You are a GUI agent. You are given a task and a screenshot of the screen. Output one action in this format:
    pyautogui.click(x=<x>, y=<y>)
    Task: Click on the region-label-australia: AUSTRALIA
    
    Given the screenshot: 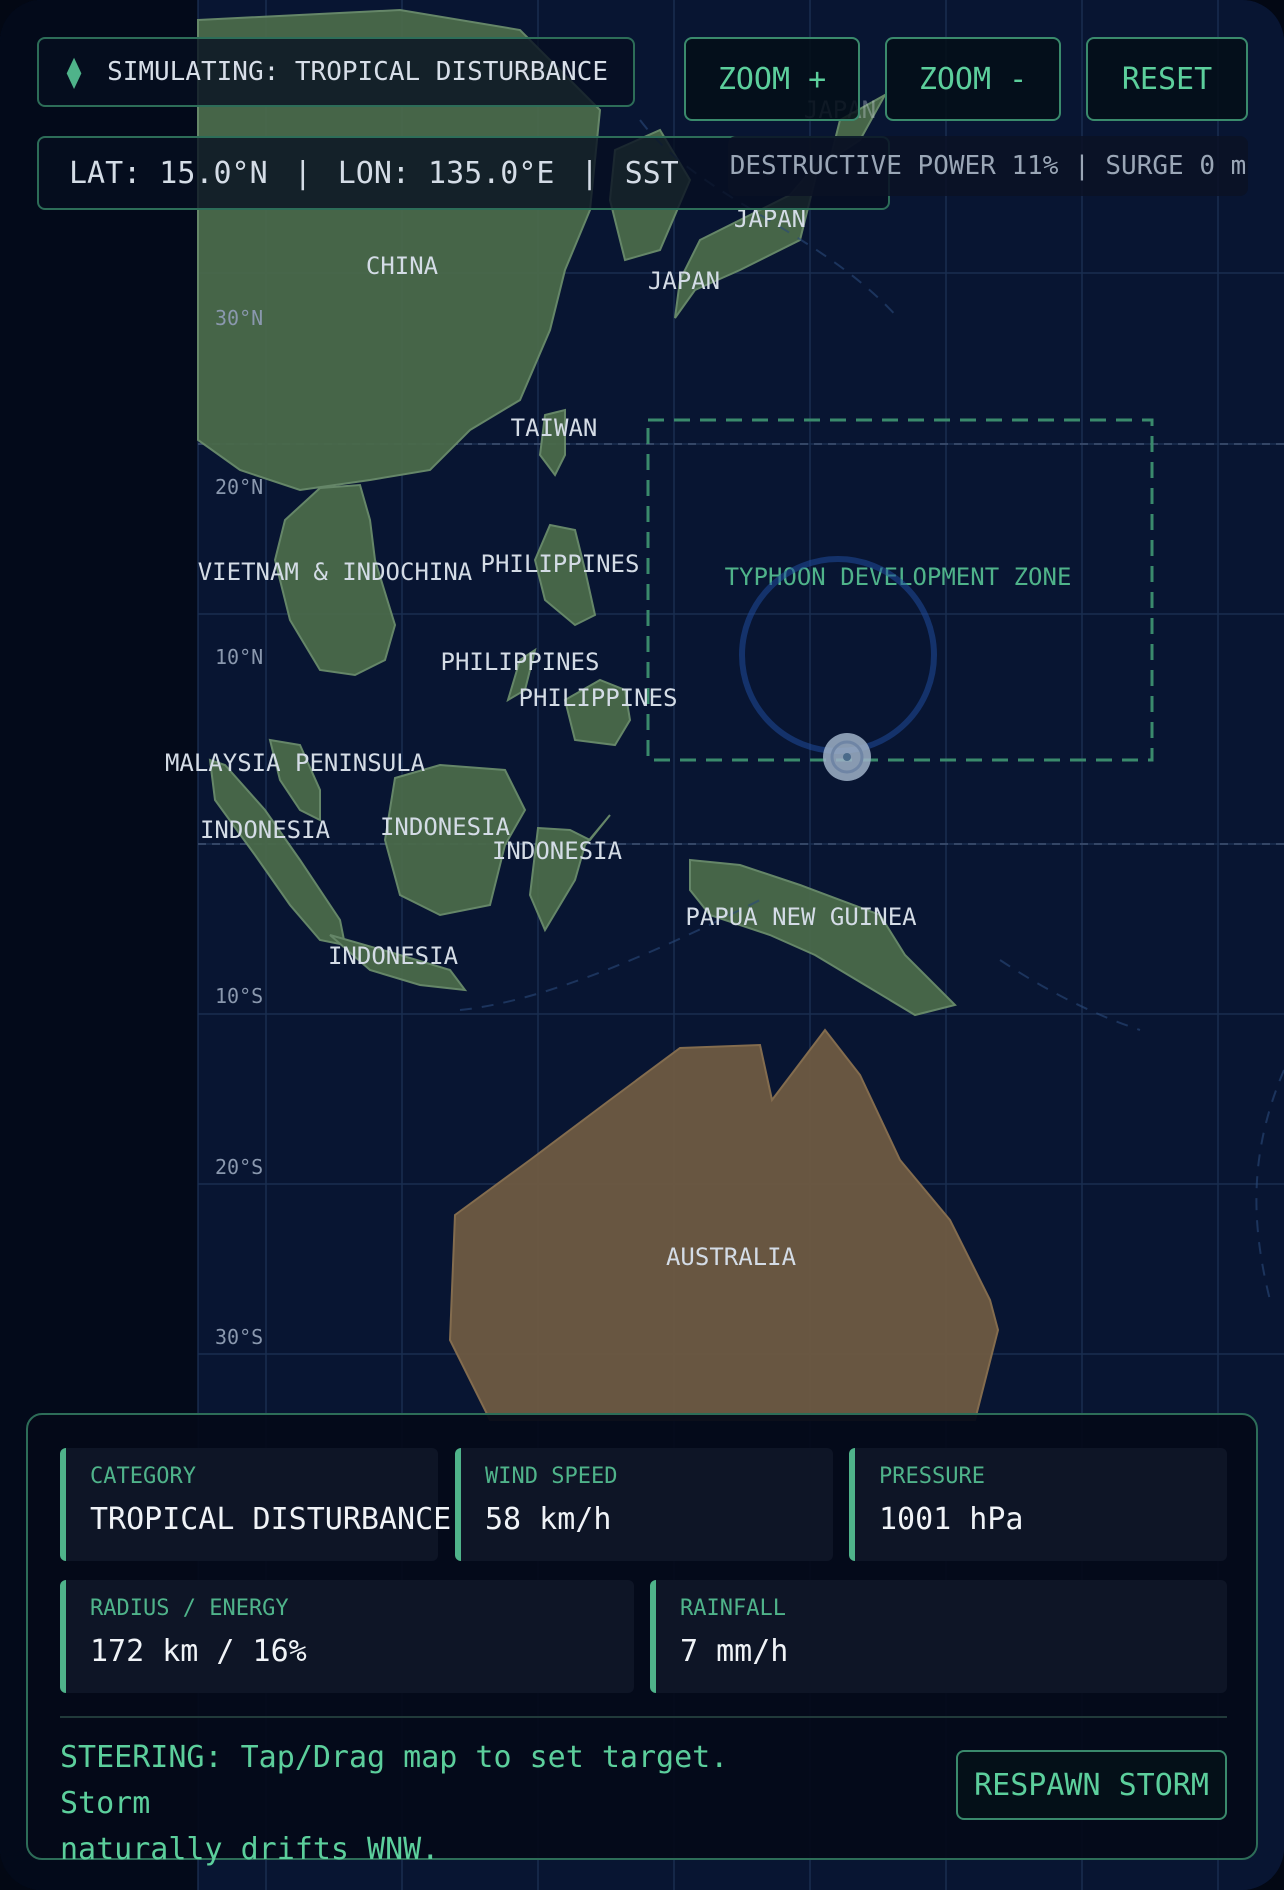 What is the action you would take?
    pyautogui.click(x=731, y=1257)
    